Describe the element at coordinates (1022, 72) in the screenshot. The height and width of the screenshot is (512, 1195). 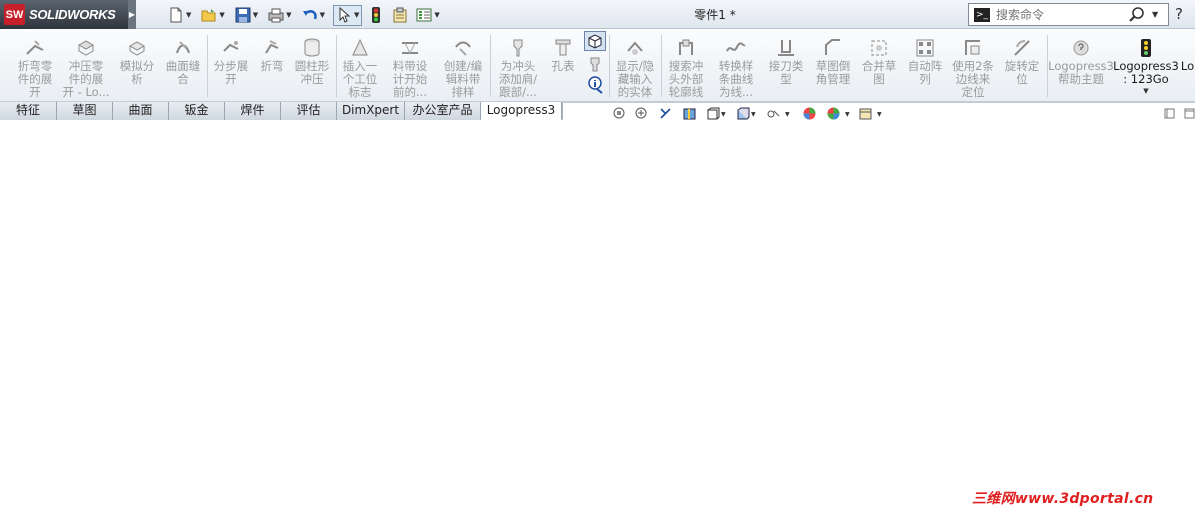
I see `tool-label: 旋转定位` at that location.